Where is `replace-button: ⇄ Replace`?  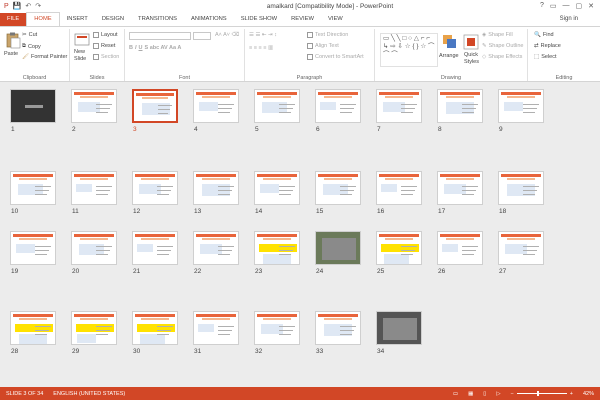
replace-button: ⇄ Replace is located at coordinates (547, 46).